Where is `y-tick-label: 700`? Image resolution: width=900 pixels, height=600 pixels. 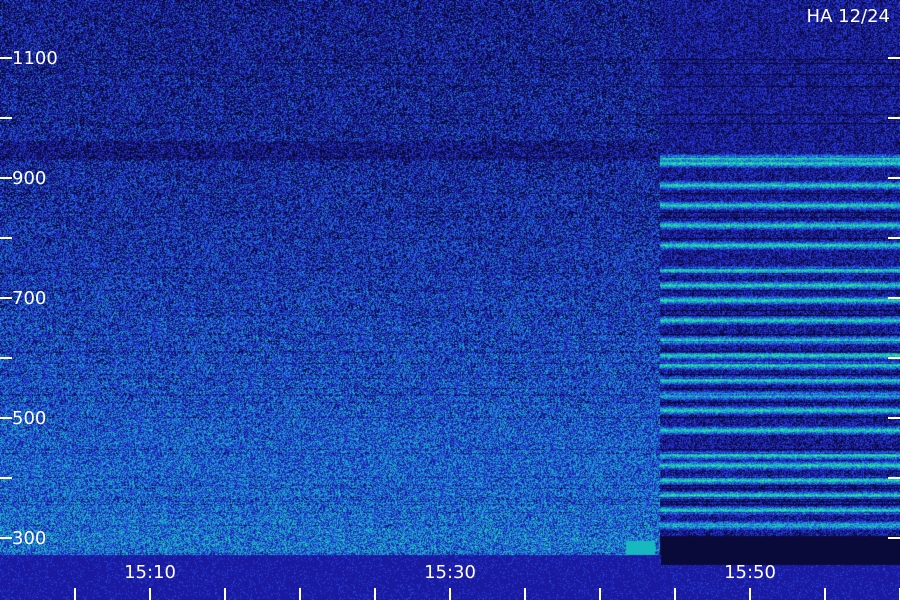
y-tick-label: 700 is located at coordinates (29, 298).